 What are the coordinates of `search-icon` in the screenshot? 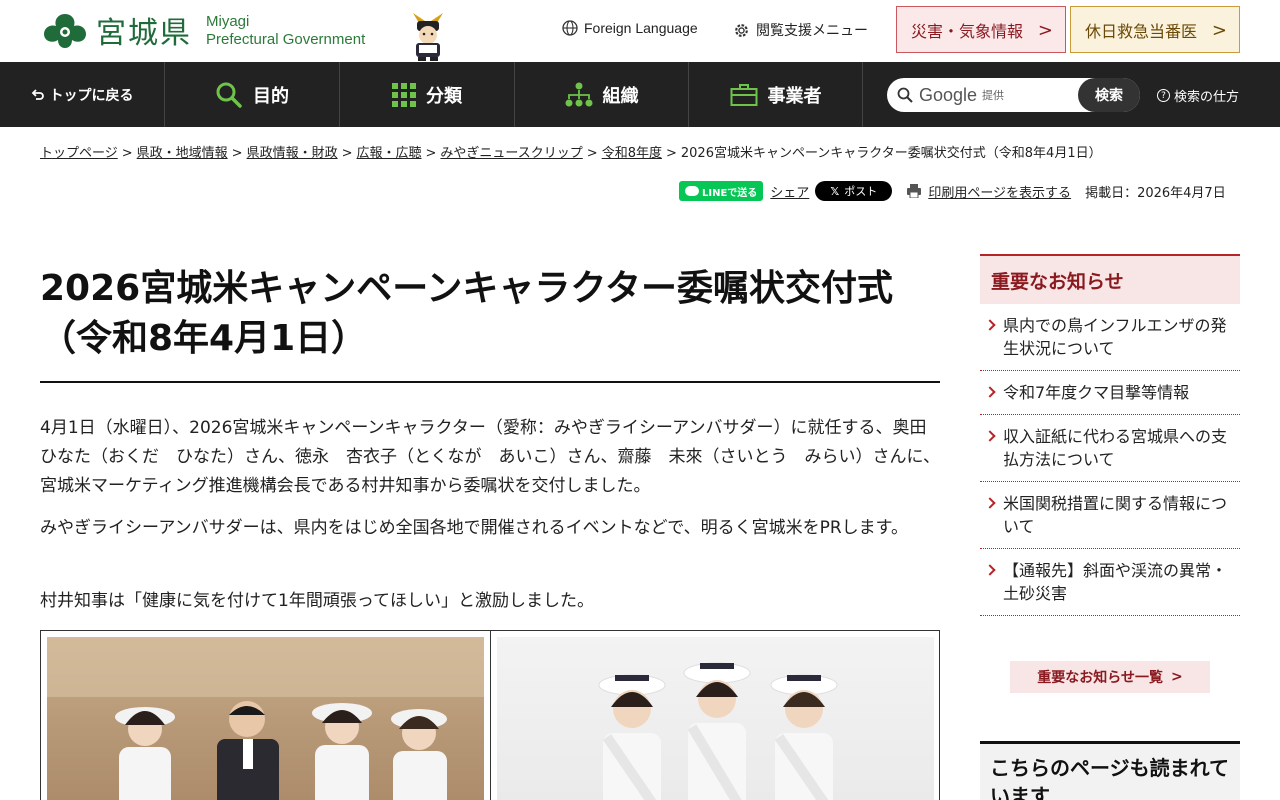 It's located at (905, 95).